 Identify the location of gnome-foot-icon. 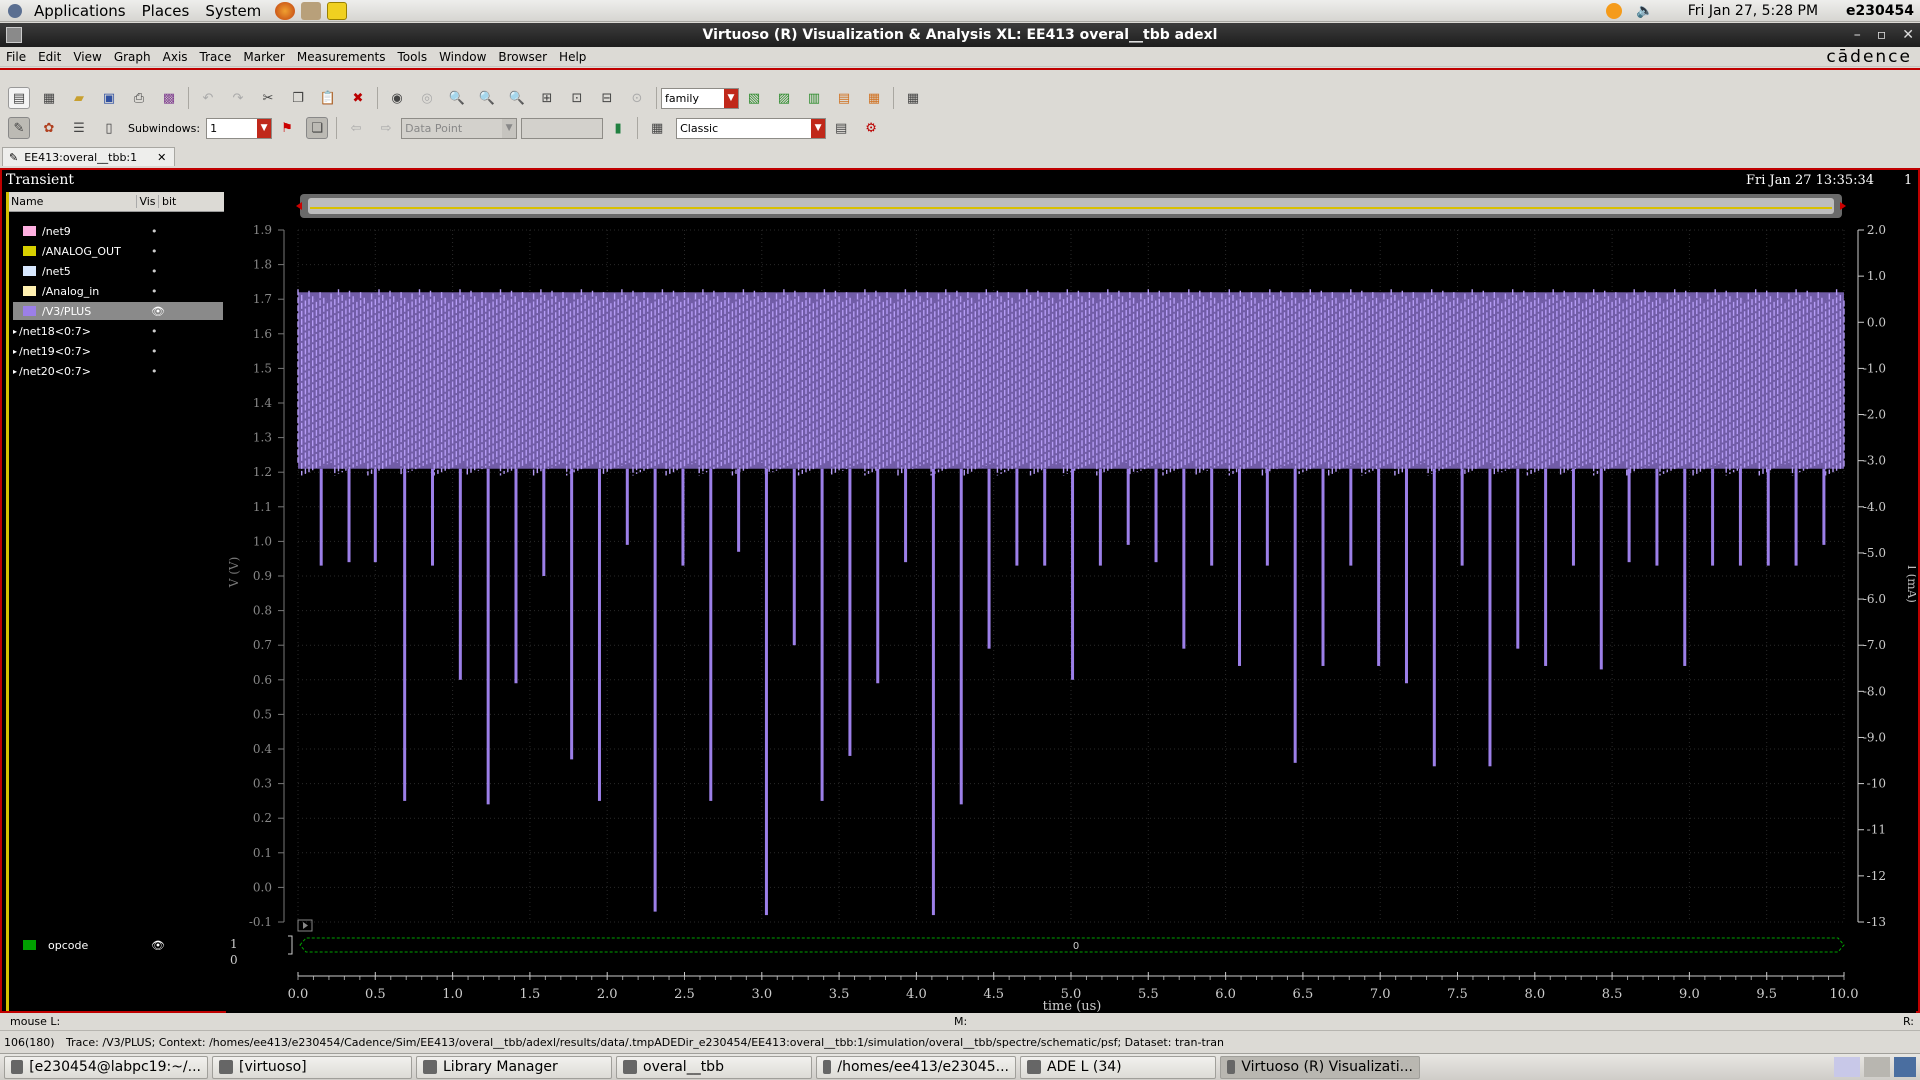
(15, 10).